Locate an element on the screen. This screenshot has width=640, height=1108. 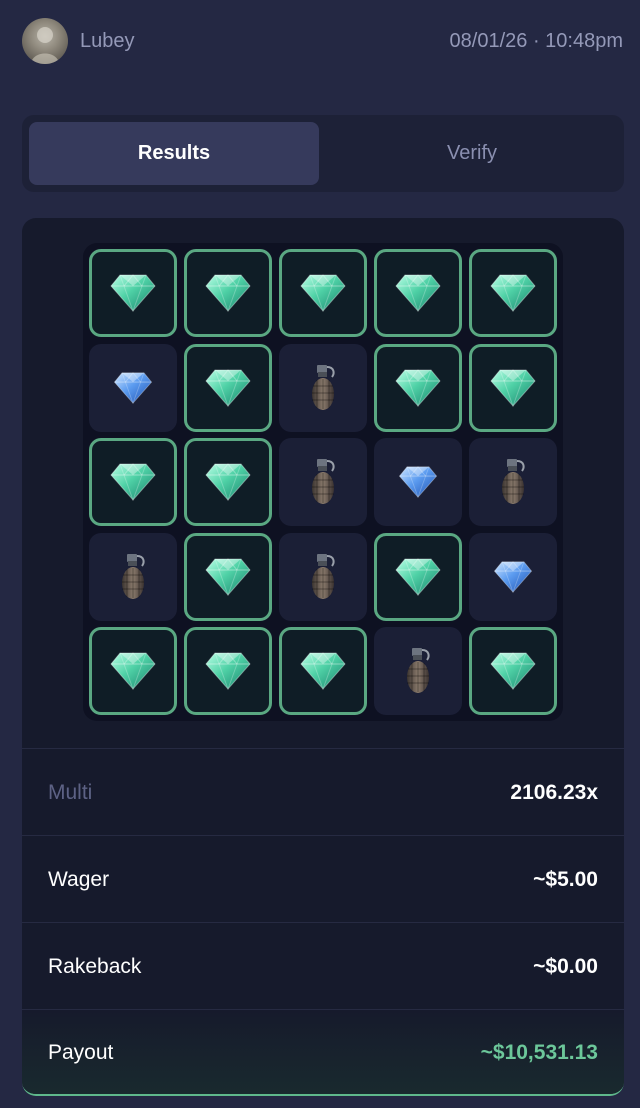
rakeback-value: ~$0.00 is located at coordinates (565, 966).